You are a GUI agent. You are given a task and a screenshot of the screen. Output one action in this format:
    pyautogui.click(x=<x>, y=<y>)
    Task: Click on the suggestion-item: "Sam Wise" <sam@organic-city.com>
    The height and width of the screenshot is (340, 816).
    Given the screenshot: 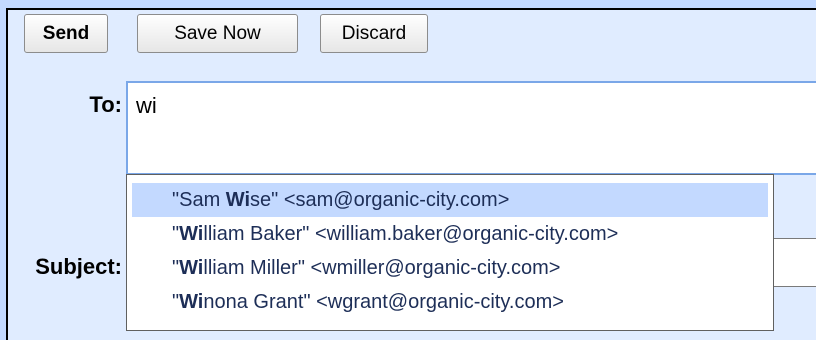 What is the action you would take?
    pyautogui.click(x=450, y=200)
    